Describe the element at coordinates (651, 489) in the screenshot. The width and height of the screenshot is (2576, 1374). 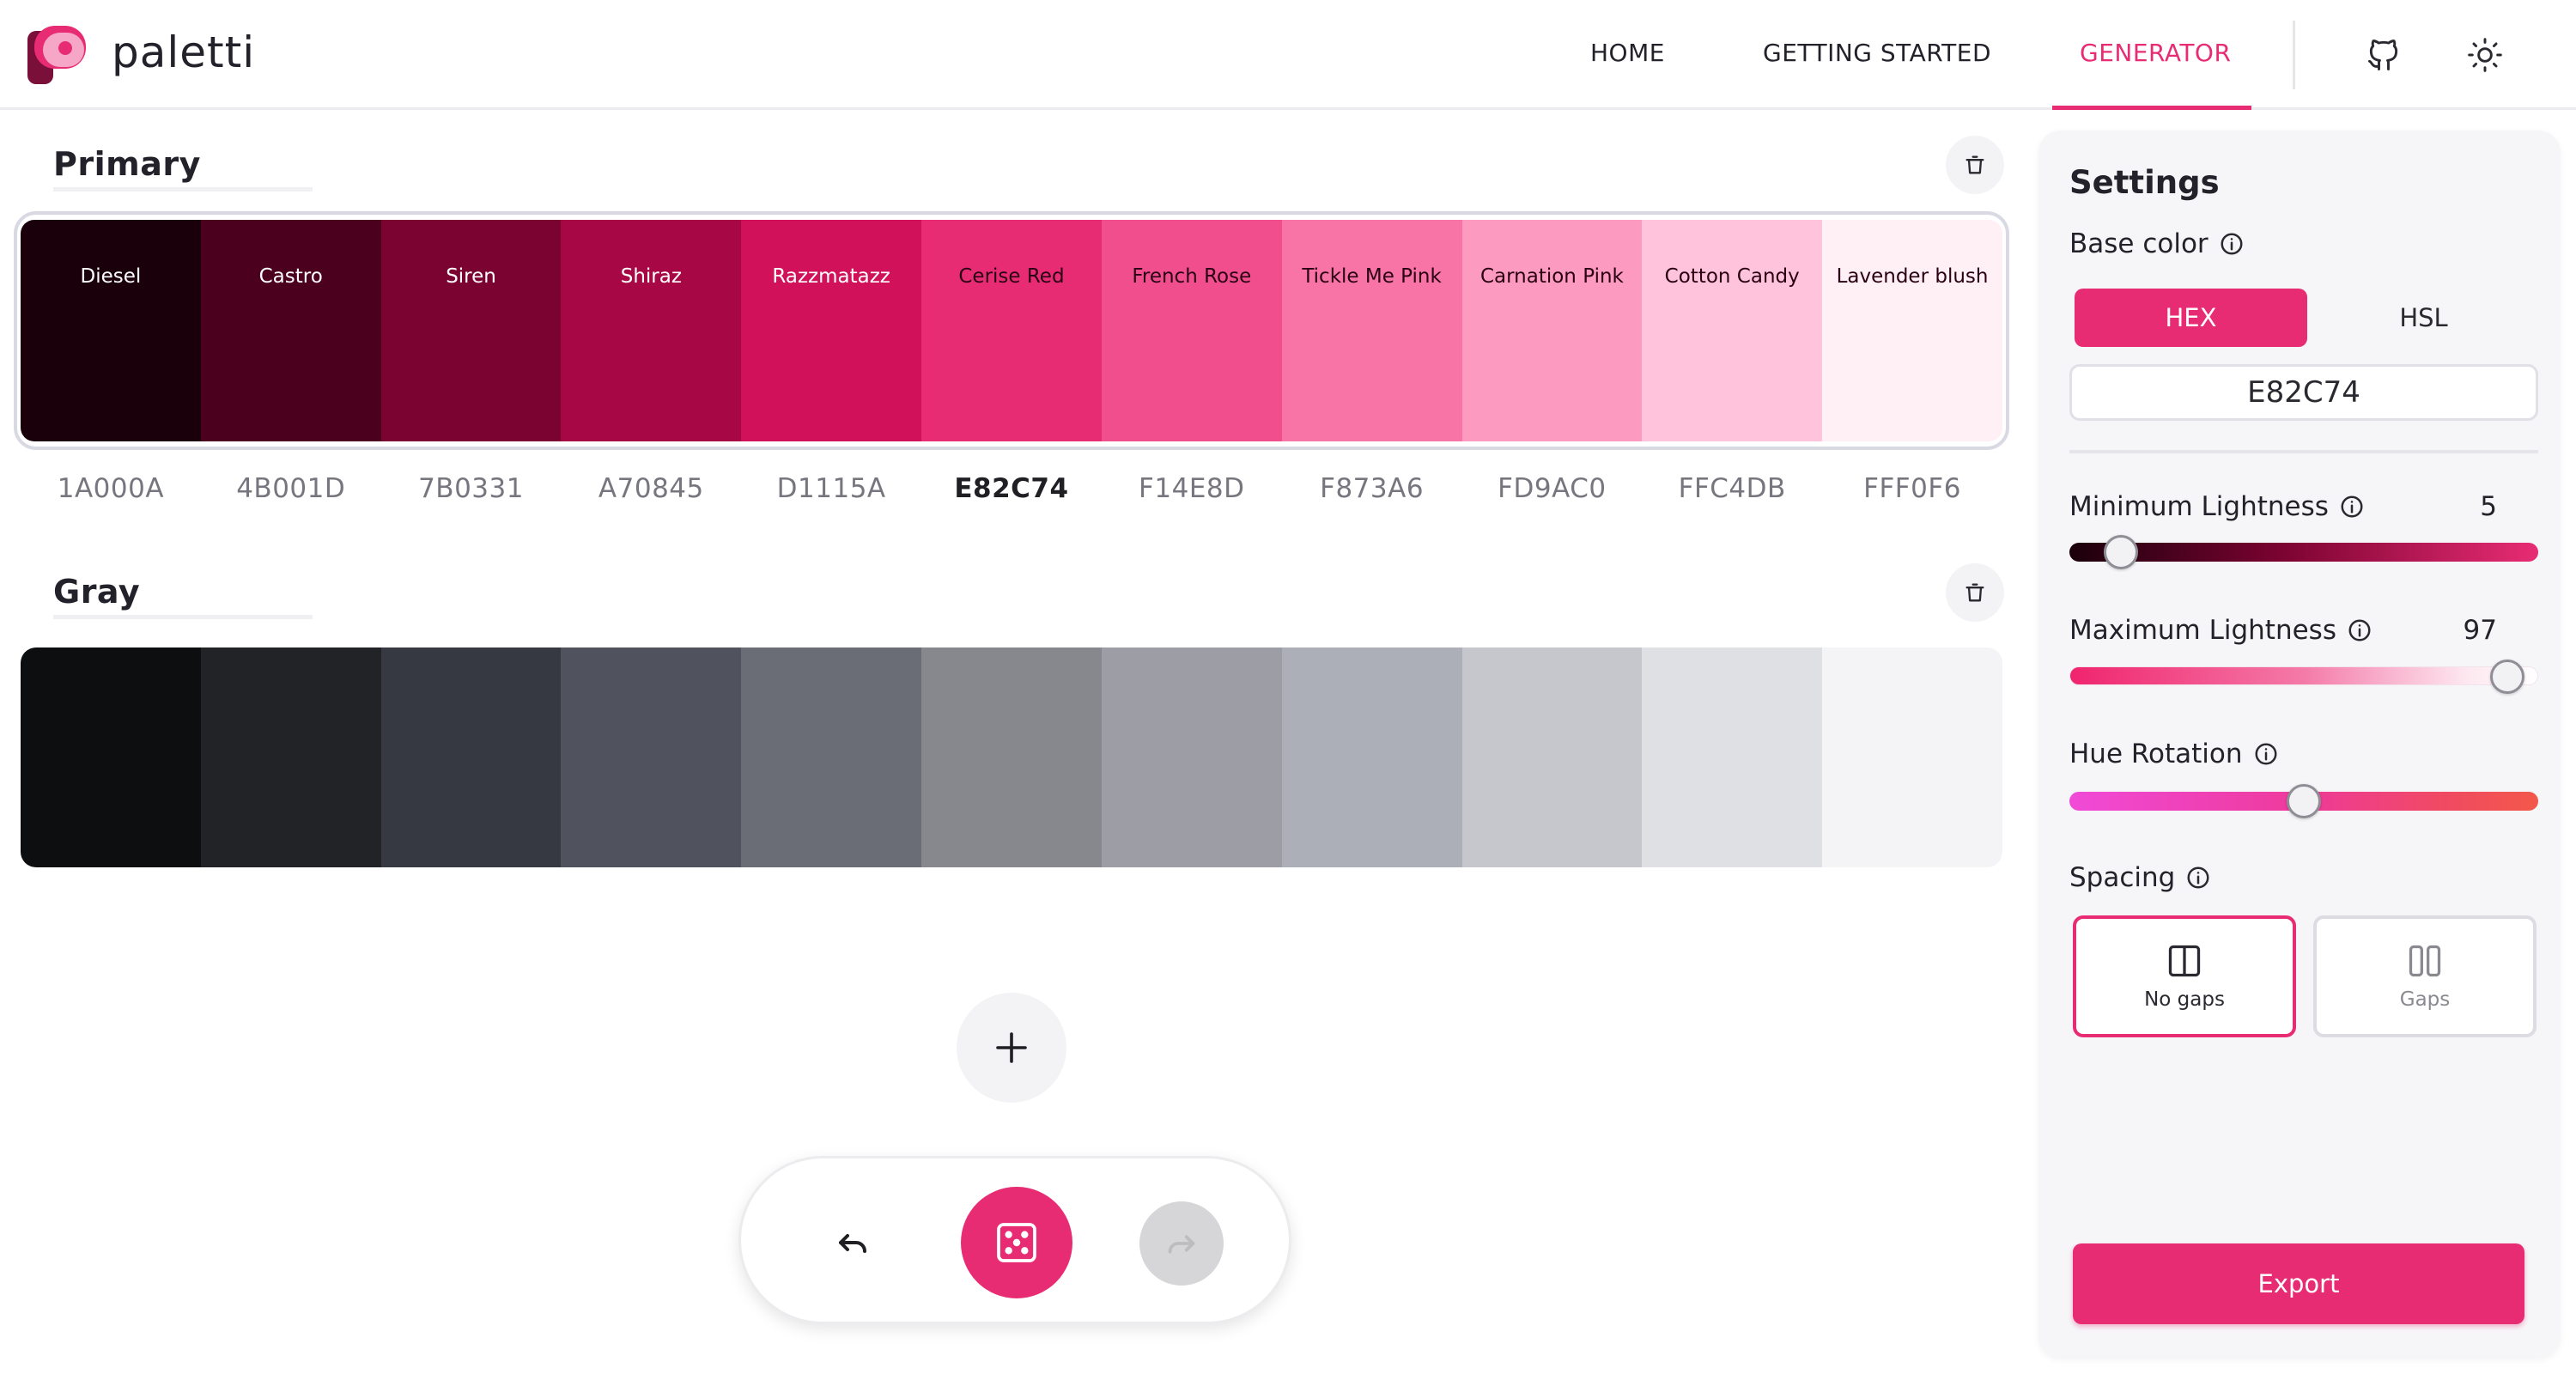
I see `swatch-hex-code: A70845` at that location.